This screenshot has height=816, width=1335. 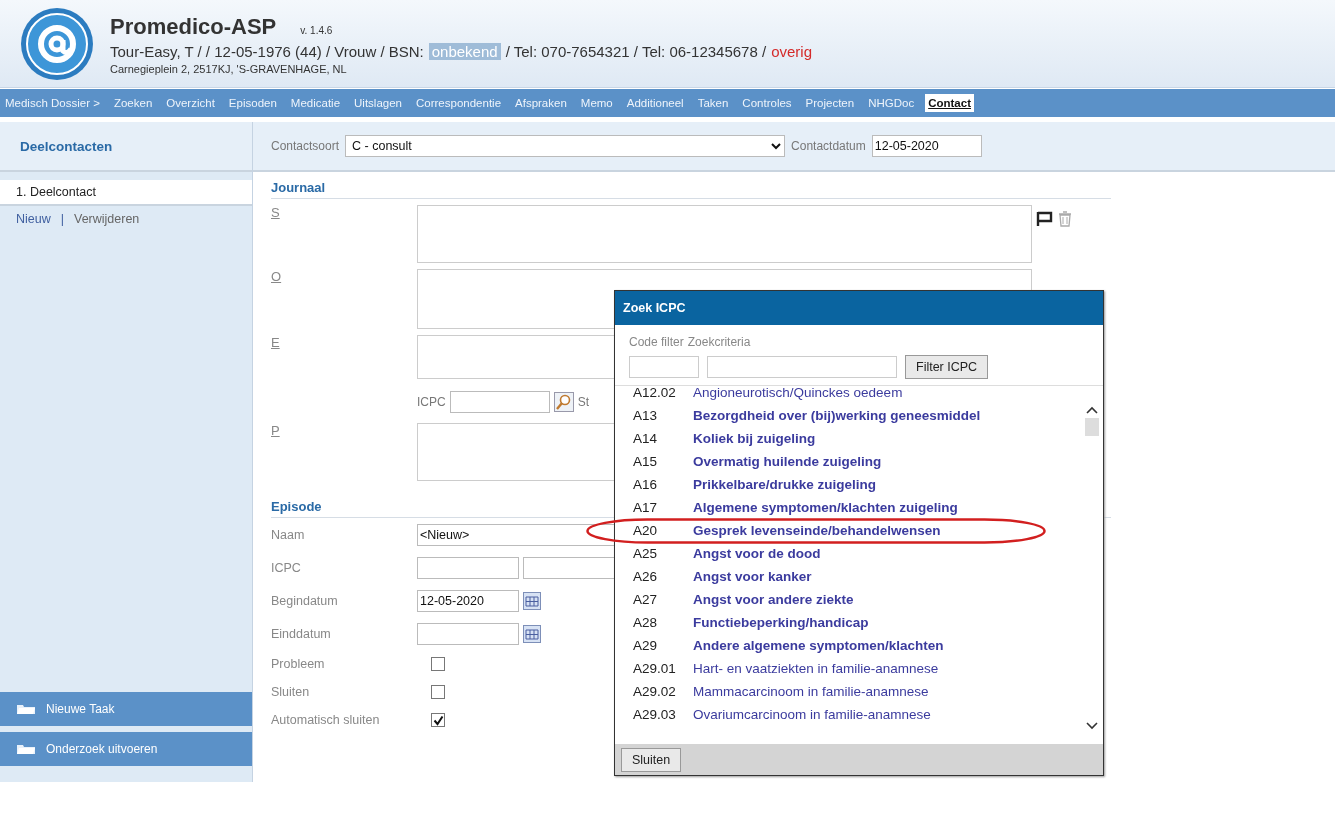 What do you see at coordinates (655, 691) in the screenshot?
I see `icpc-code: A29.02` at bounding box center [655, 691].